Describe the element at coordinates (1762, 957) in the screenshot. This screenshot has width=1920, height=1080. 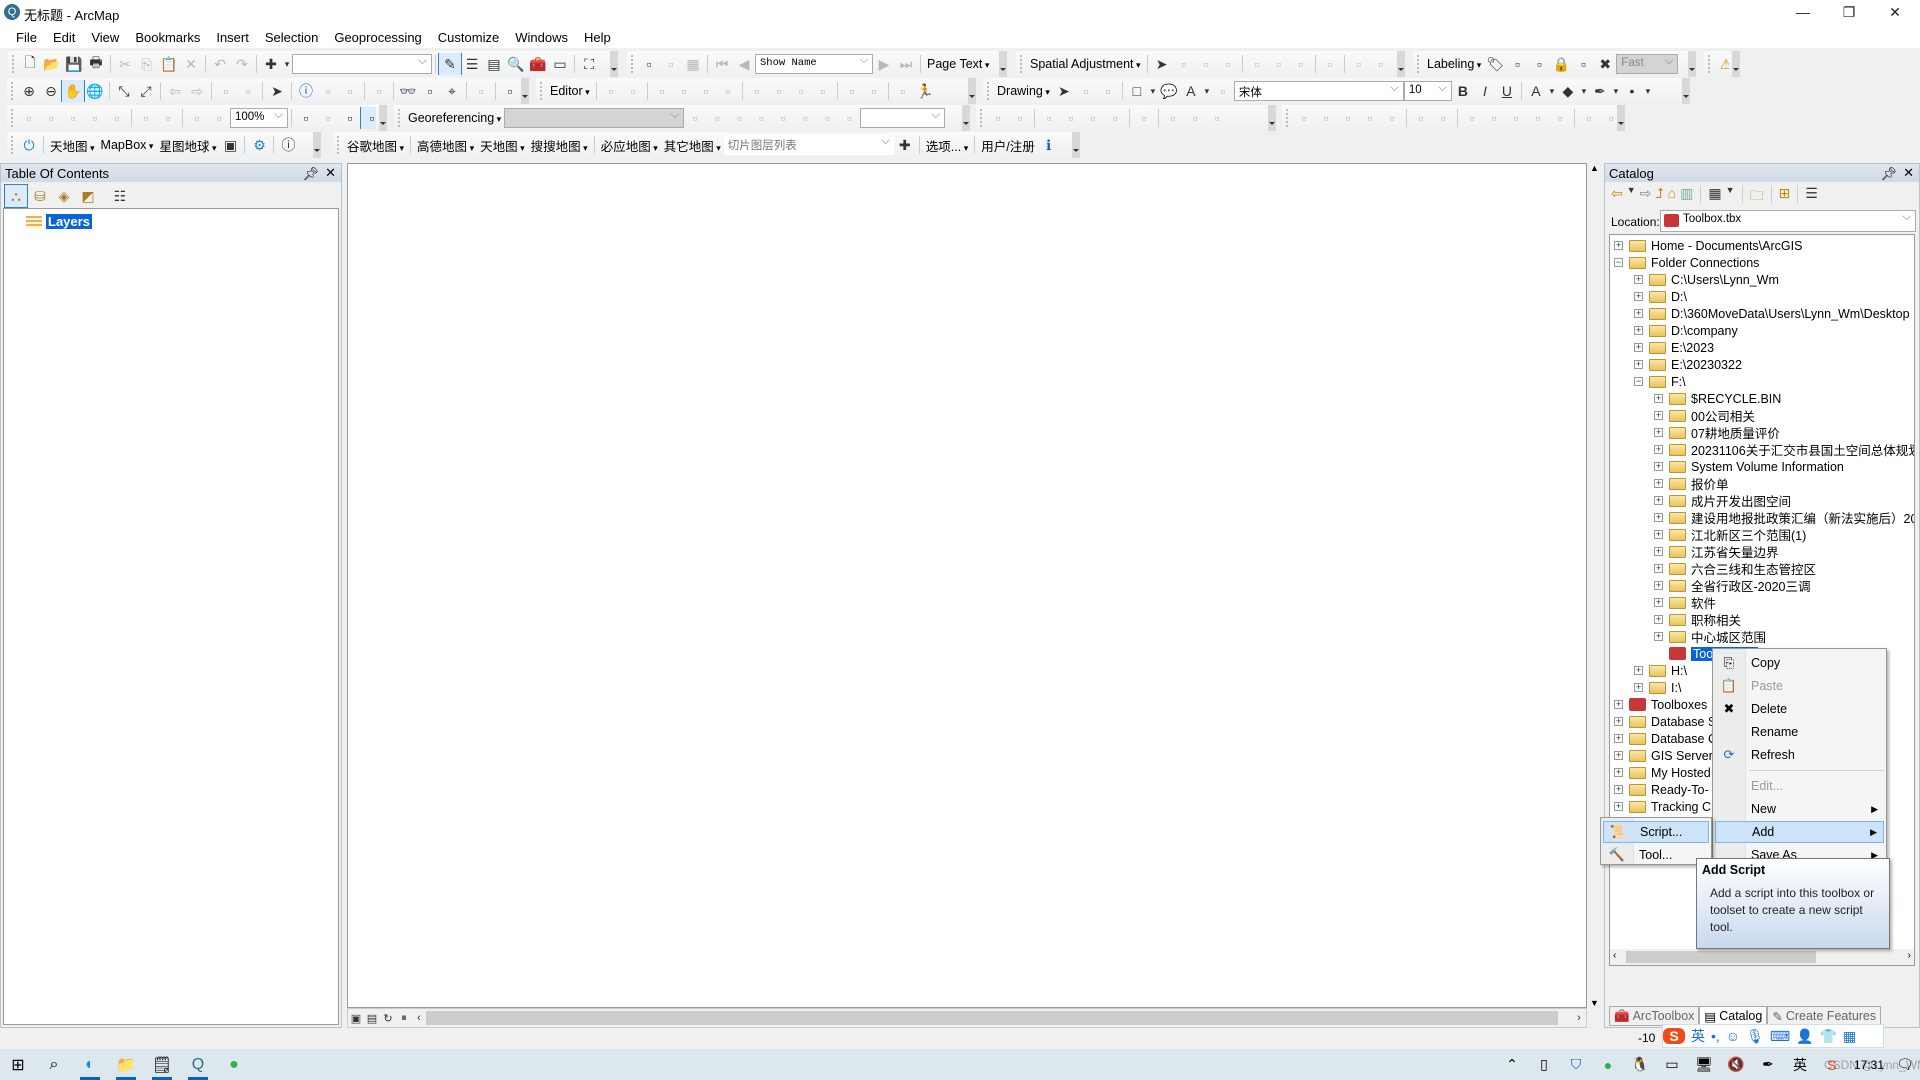
I see `tree-horizontal-scrollbar: ‹ ›` at that location.